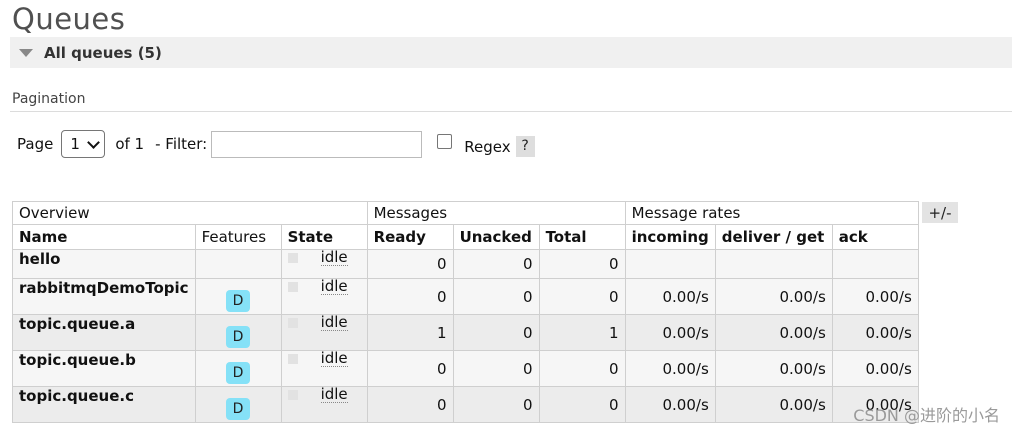  I want to click on all-queues-section-toggle: All queues (5), so click(511, 52).